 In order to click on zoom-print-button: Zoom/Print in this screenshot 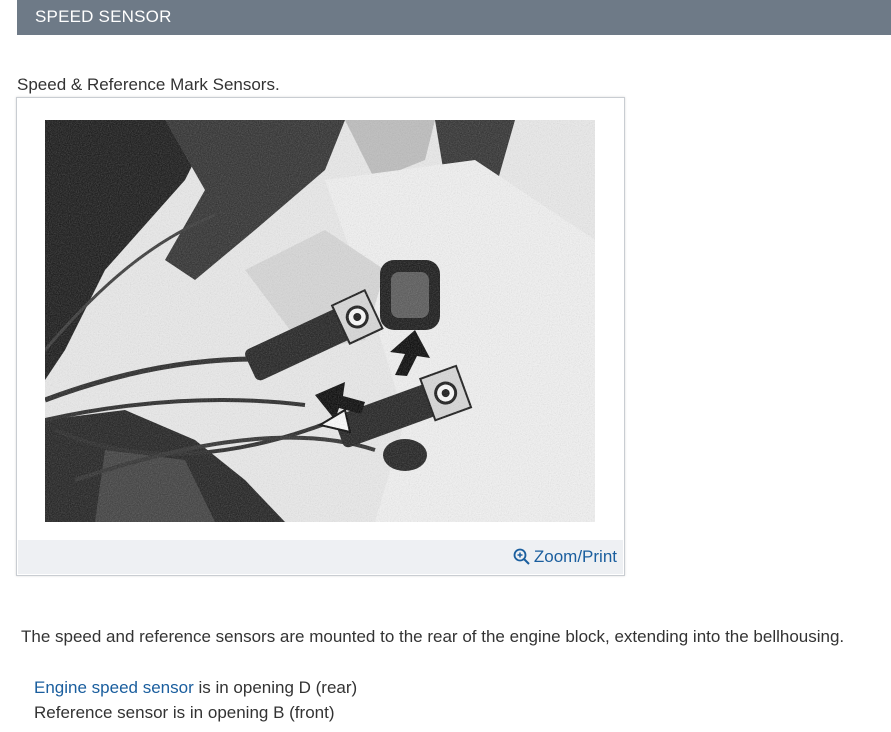, I will do `click(565, 557)`.